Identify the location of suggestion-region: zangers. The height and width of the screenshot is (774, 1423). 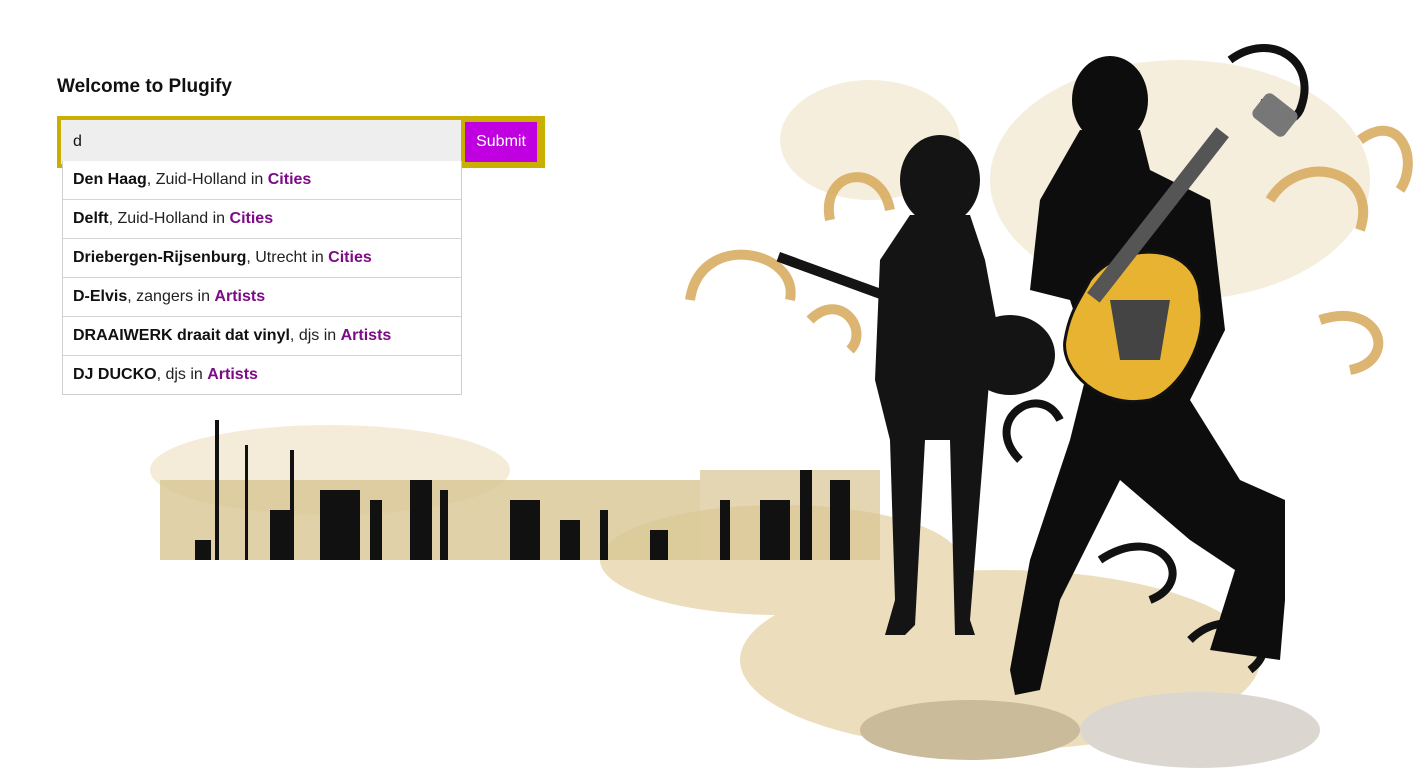
(165, 296).